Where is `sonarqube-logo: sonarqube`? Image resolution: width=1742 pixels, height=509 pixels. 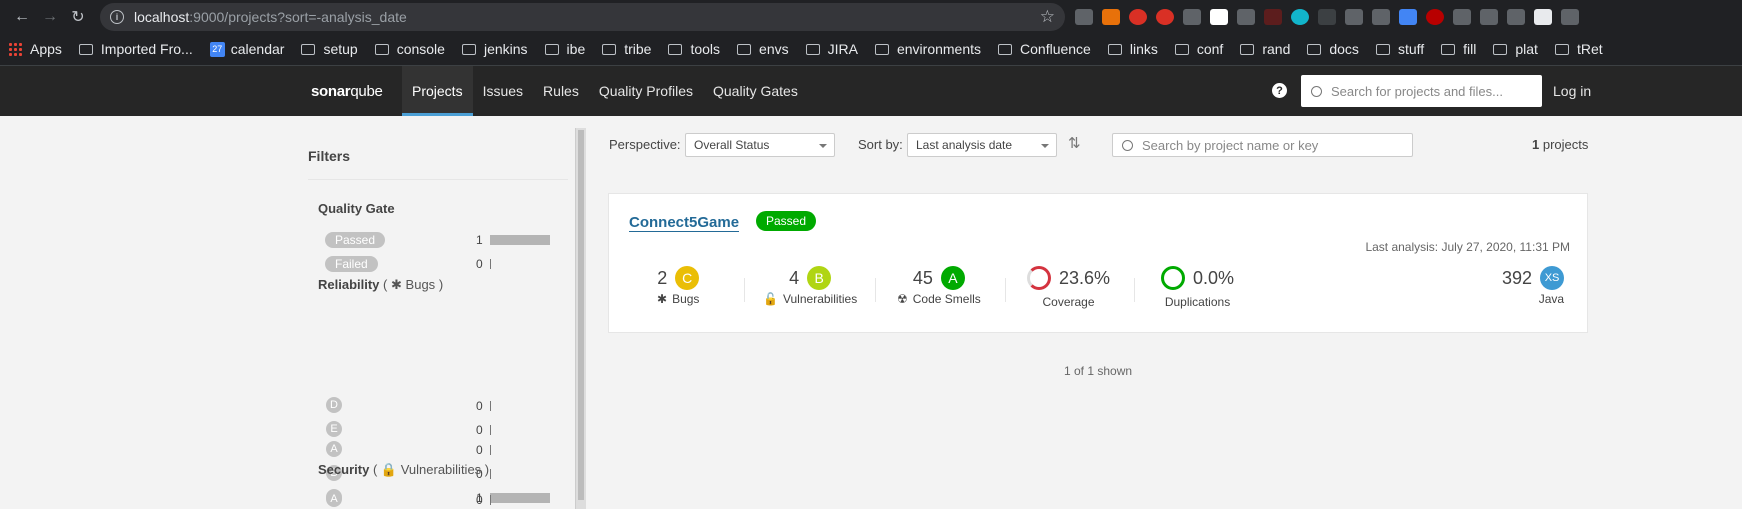 sonarqube-logo: sonarqube is located at coordinates (347, 91).